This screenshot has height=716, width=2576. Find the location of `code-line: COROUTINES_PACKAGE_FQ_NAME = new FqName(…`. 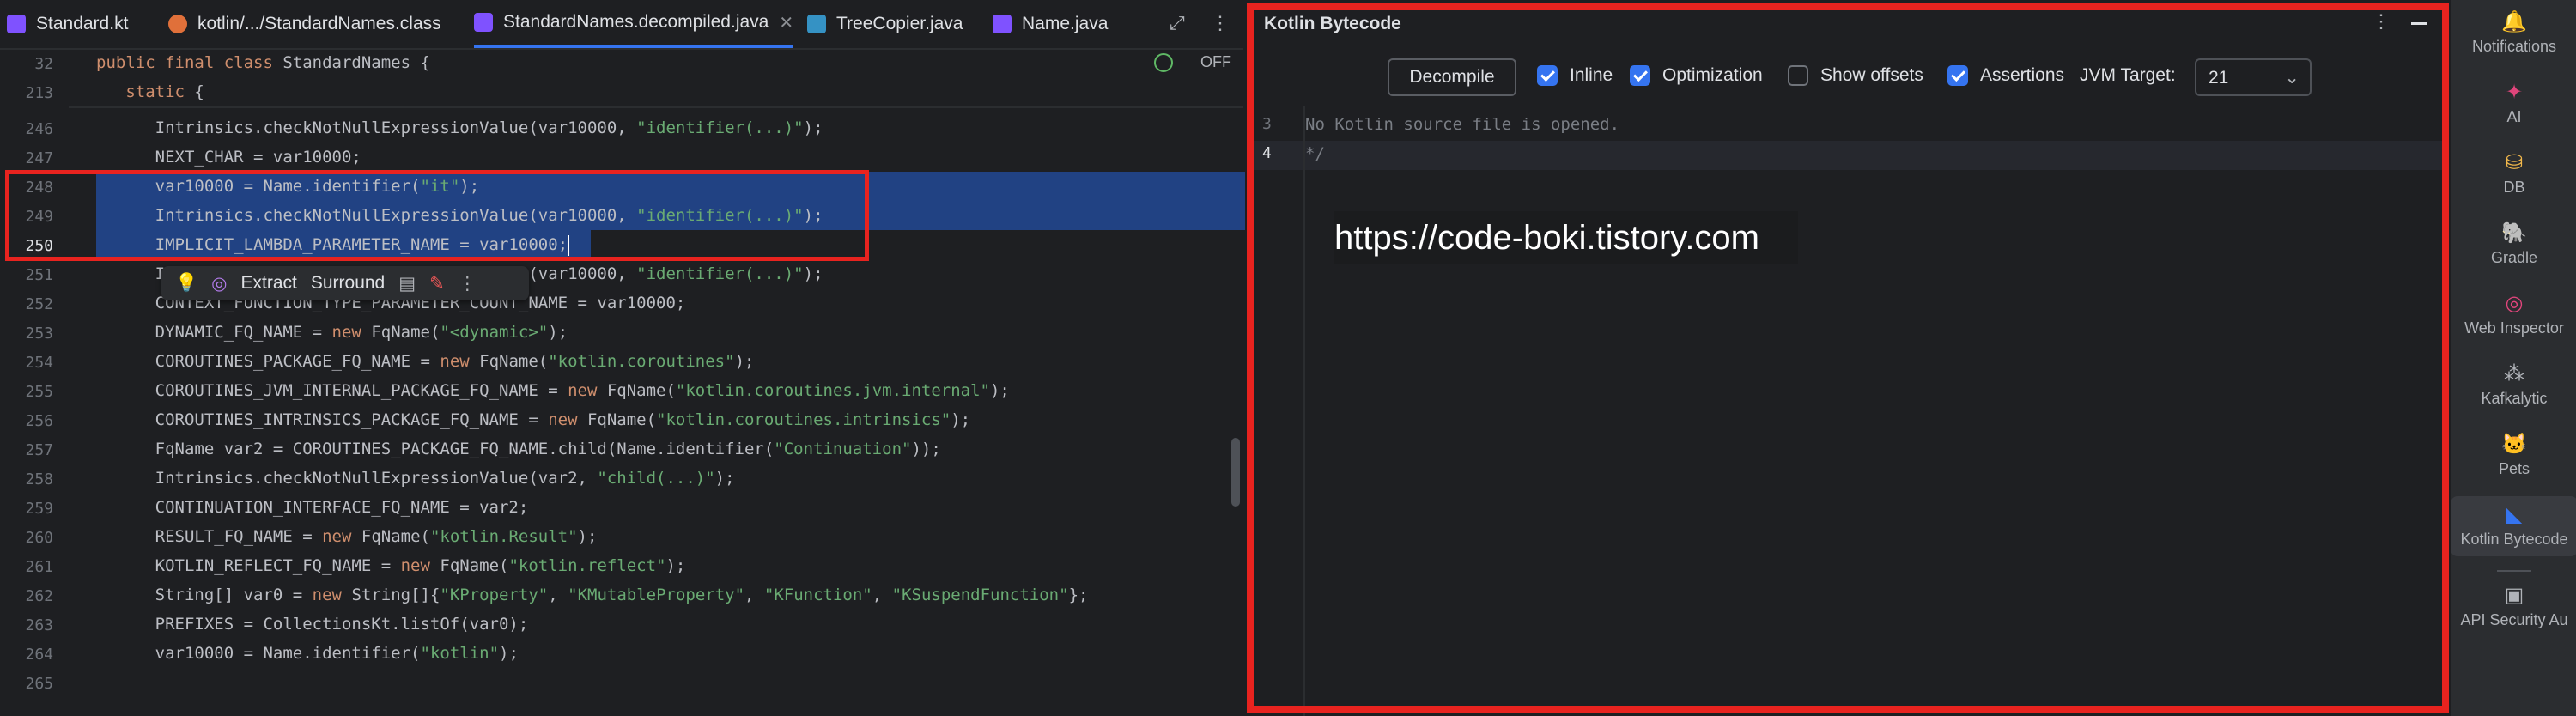

code-line: COROUTINES_PACKAGE_FQ_NAME = new FqName(… is located at coordinates (425, 361).